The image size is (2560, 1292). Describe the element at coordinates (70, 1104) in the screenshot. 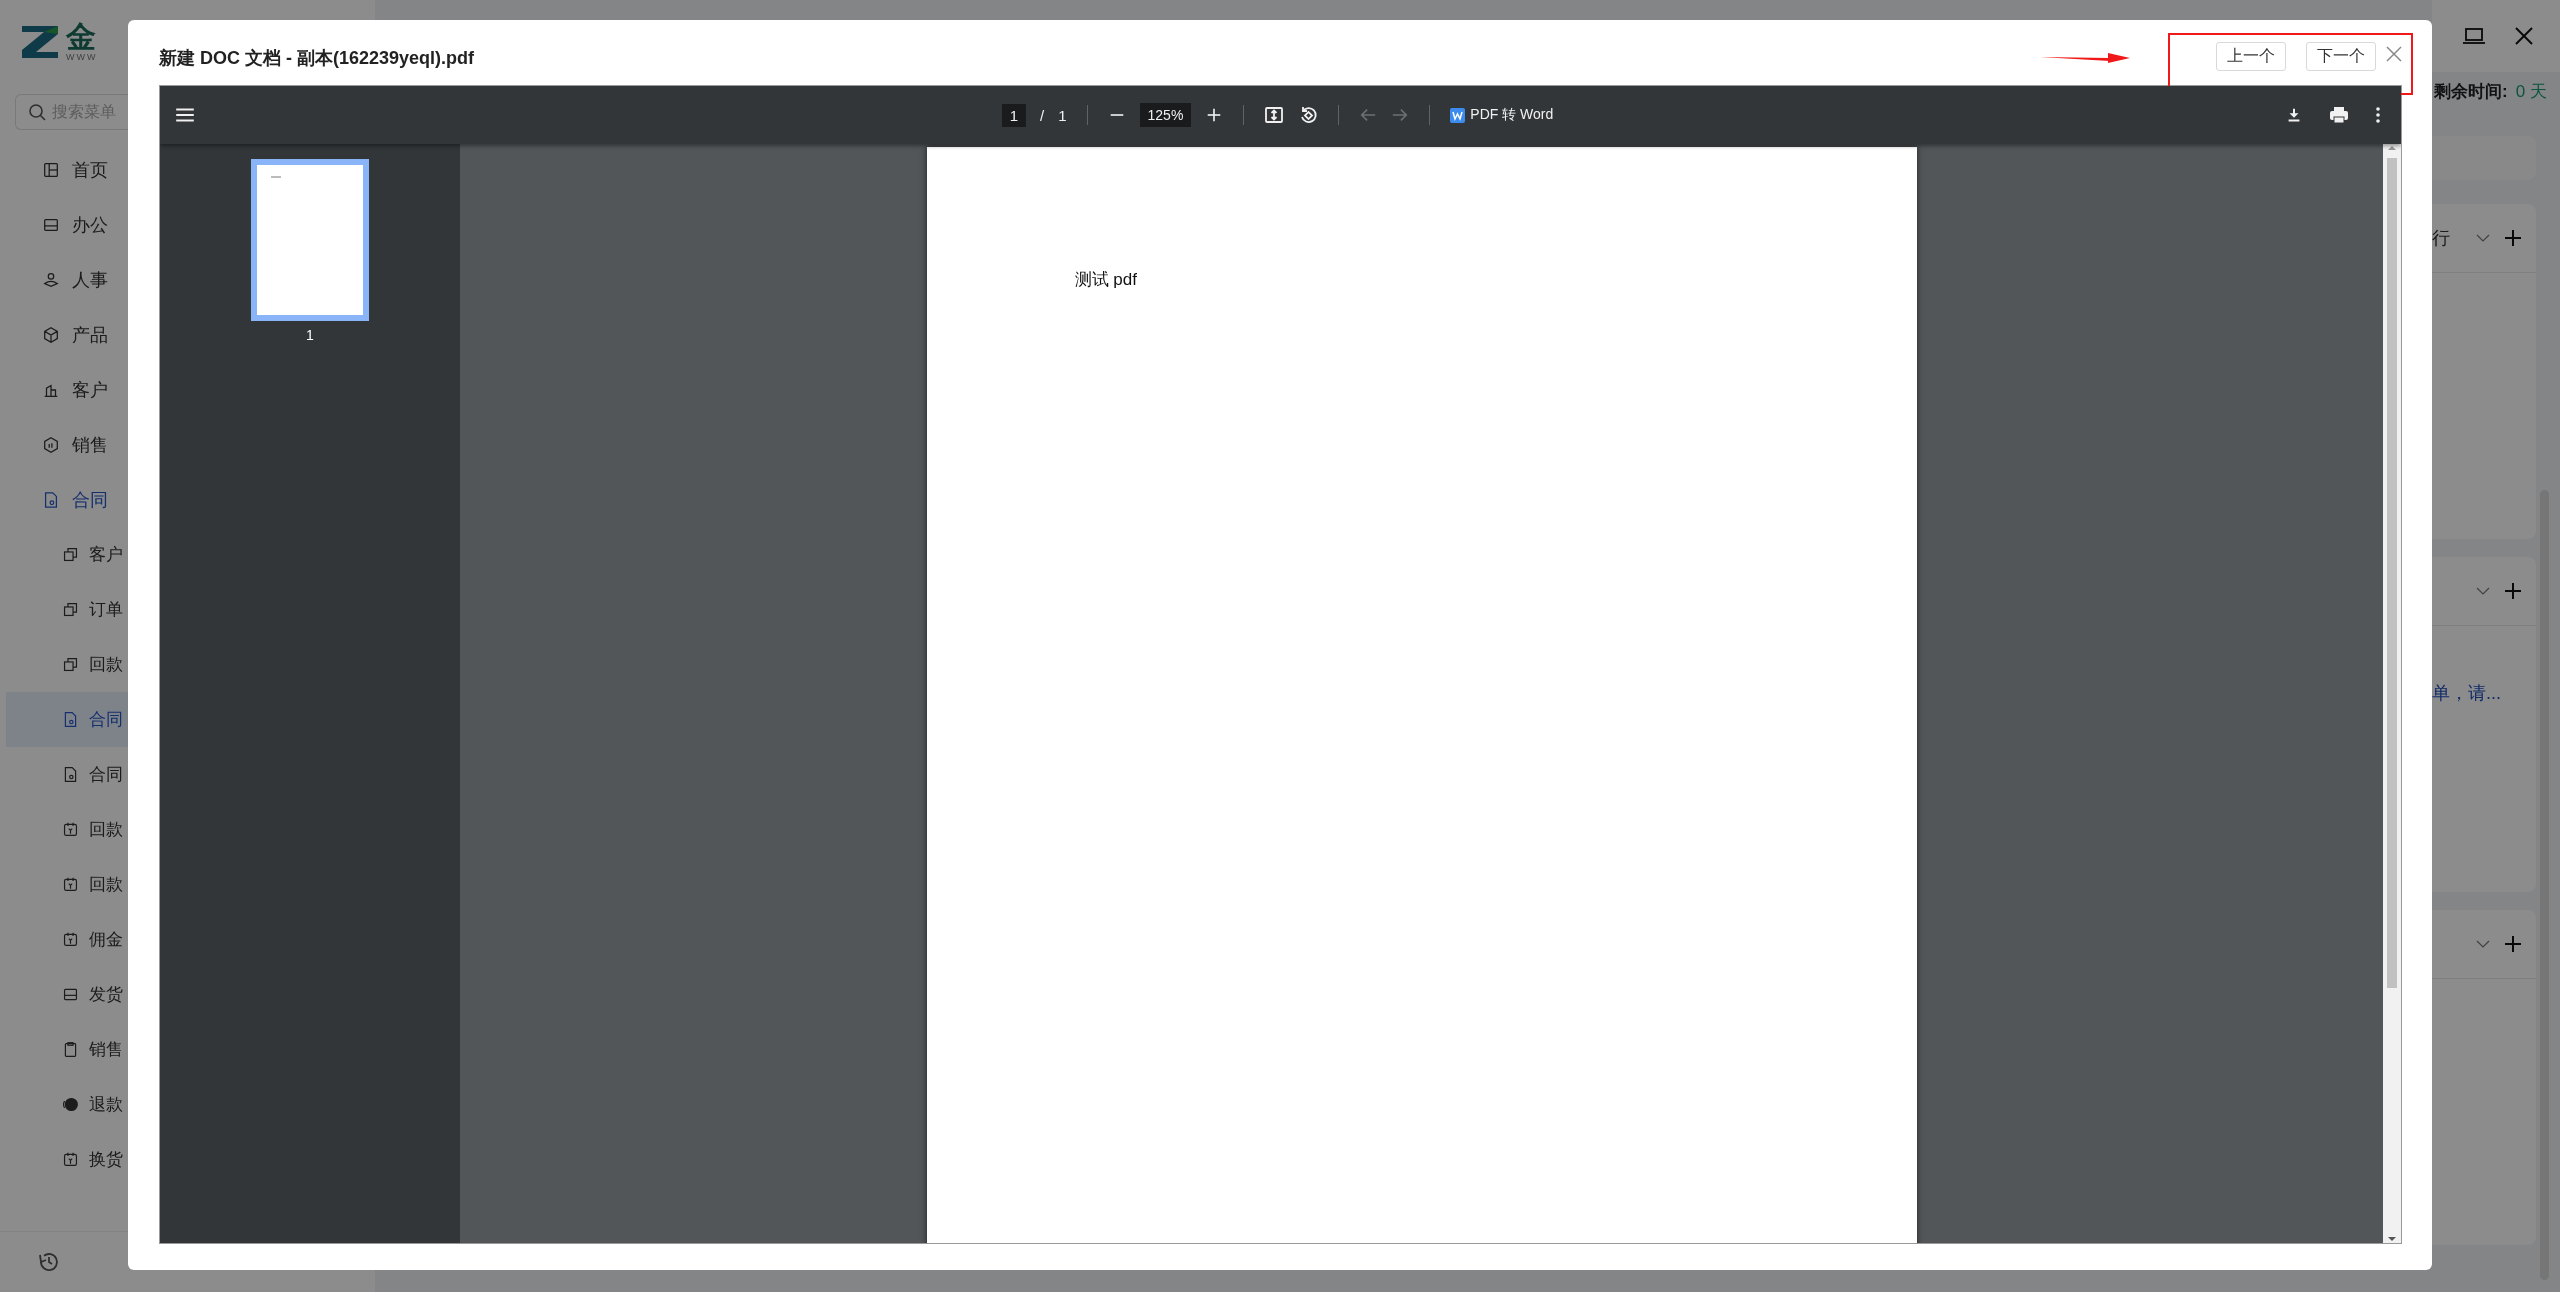

I see `coin-icon` at that location.